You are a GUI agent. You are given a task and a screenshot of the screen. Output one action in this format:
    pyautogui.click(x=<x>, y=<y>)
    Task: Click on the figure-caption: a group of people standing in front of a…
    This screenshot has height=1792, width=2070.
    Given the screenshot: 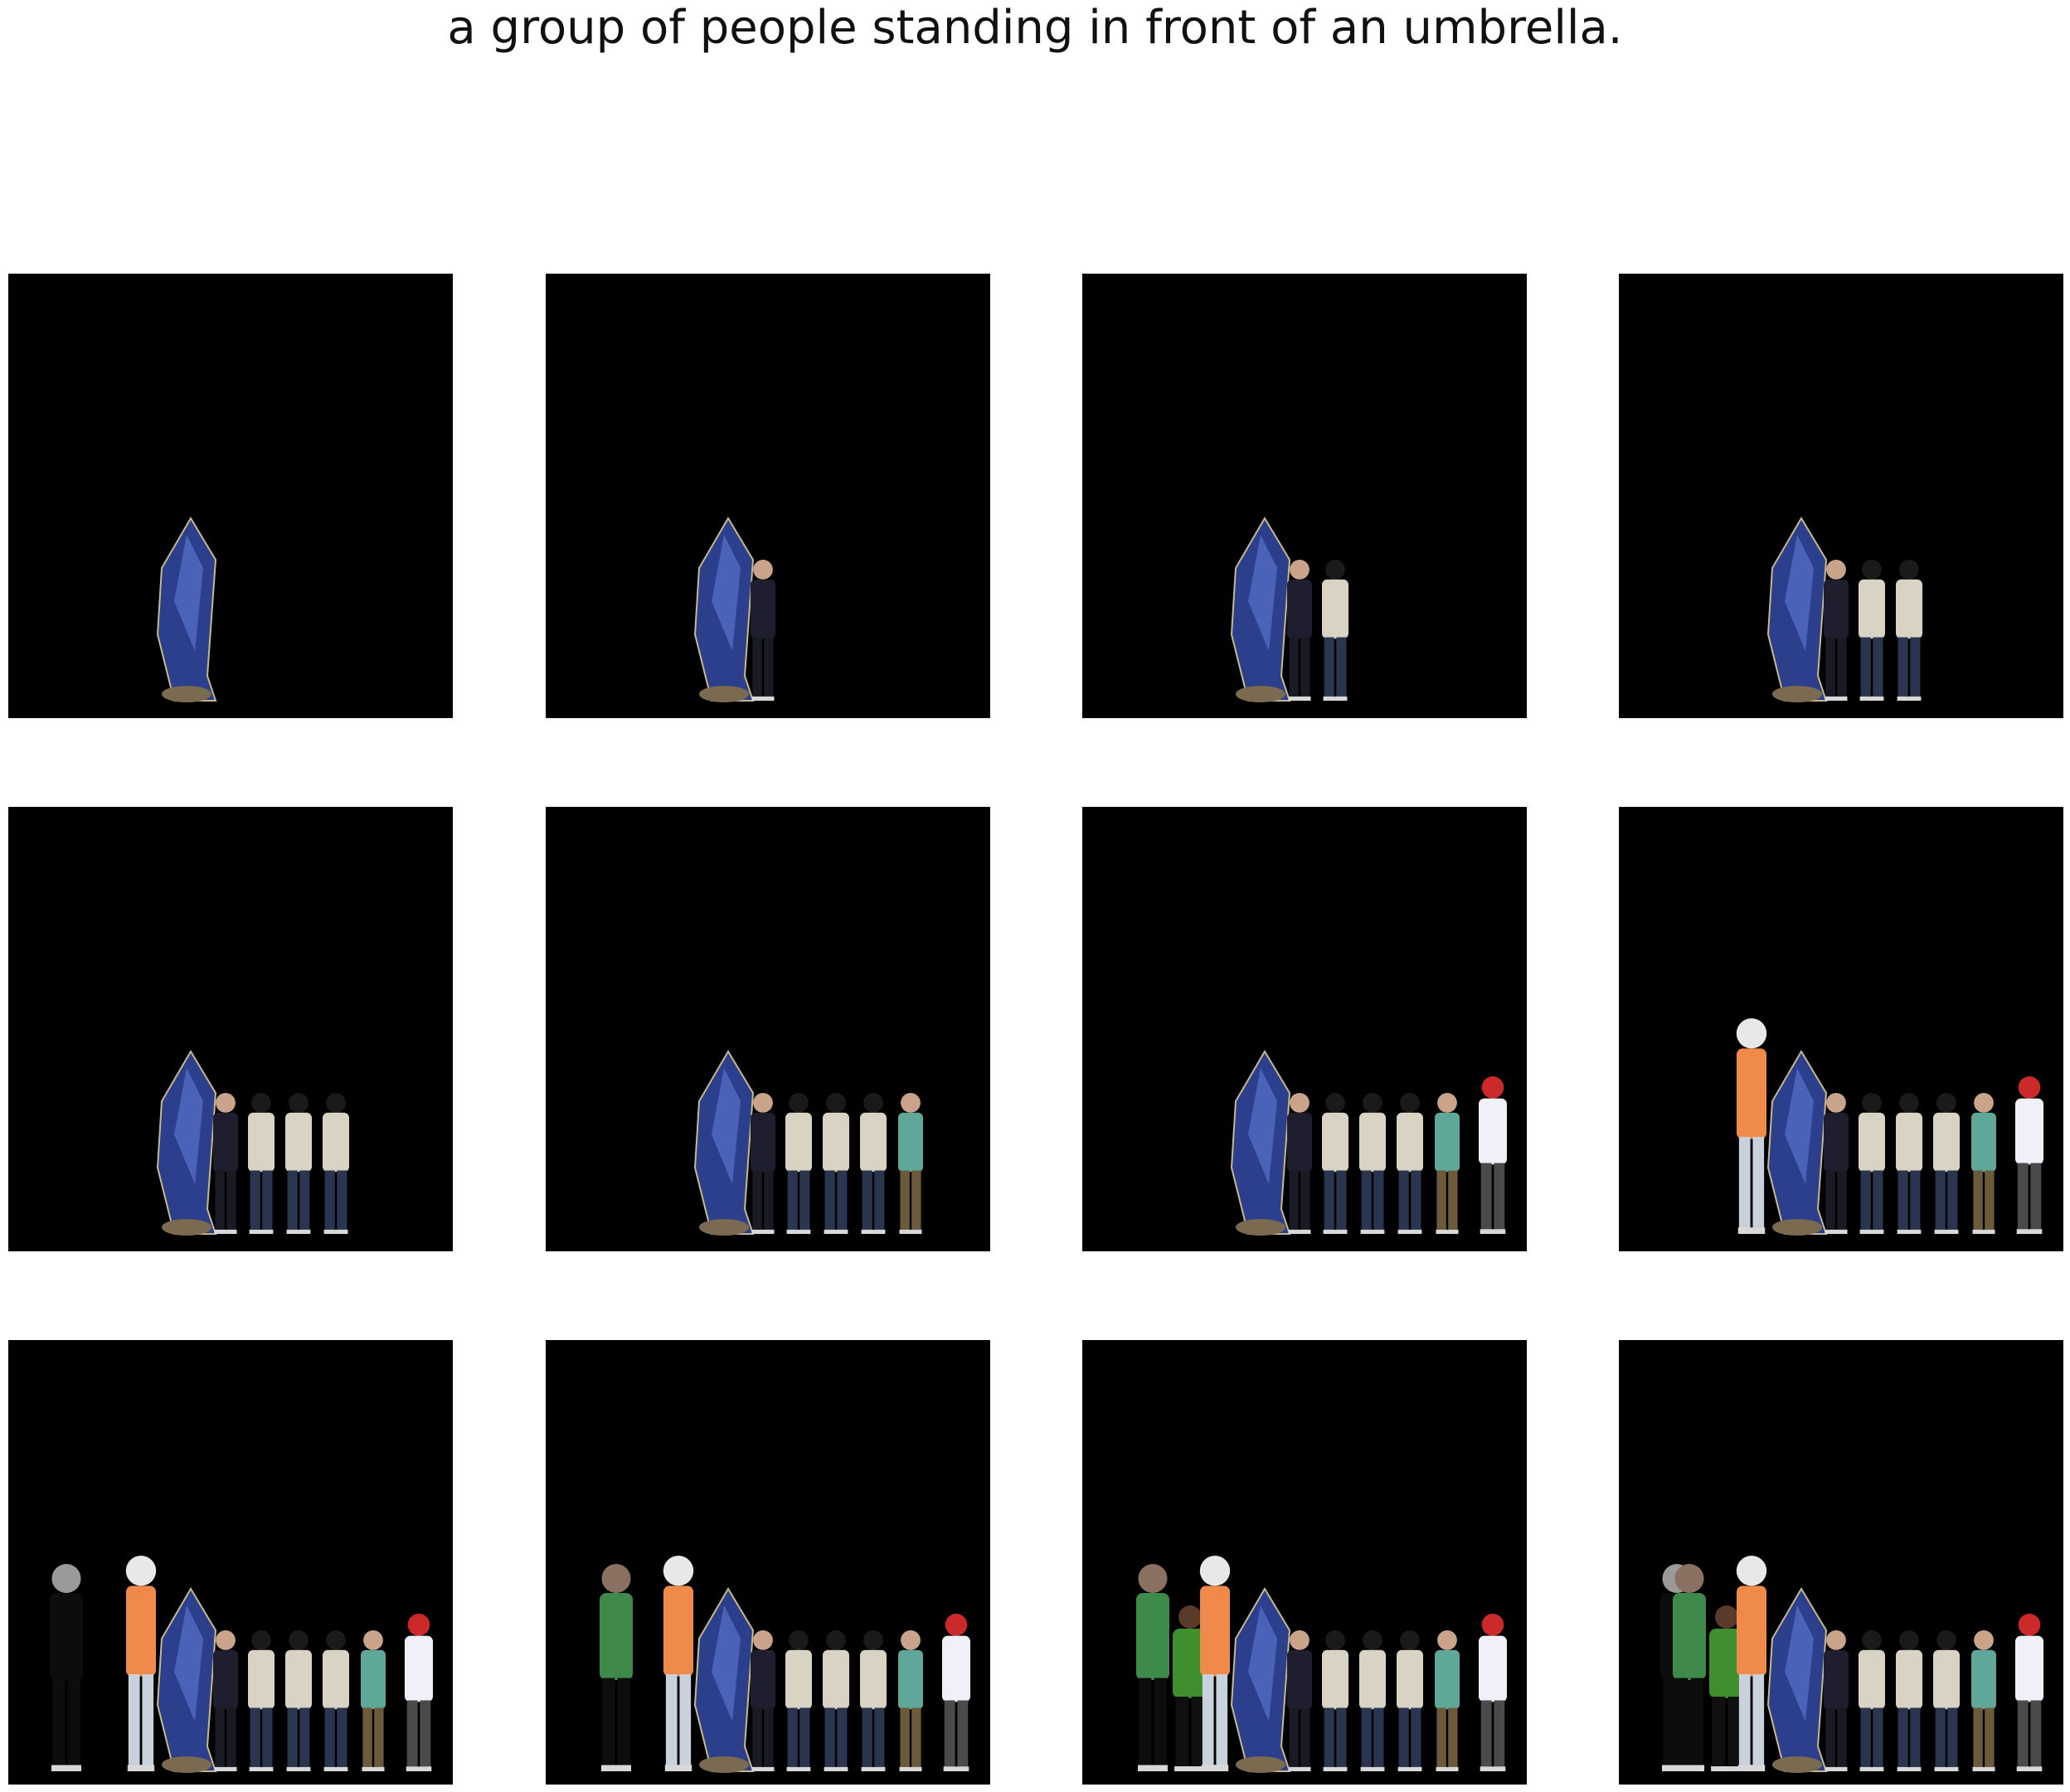 What is the action you would take?
    pyautogui.click(x=1035, y=28)
    